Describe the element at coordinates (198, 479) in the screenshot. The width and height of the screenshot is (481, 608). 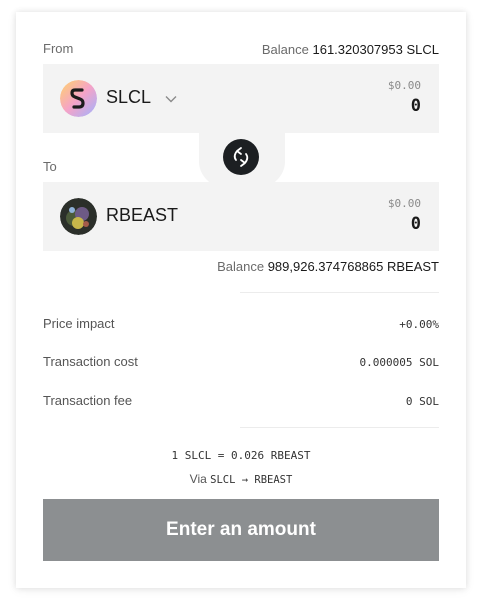
I see `route-prefix: Via` at that location.